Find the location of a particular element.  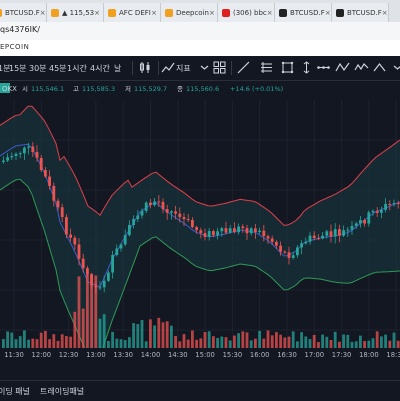

more-tools-icon is located at coordinates (395, 67).